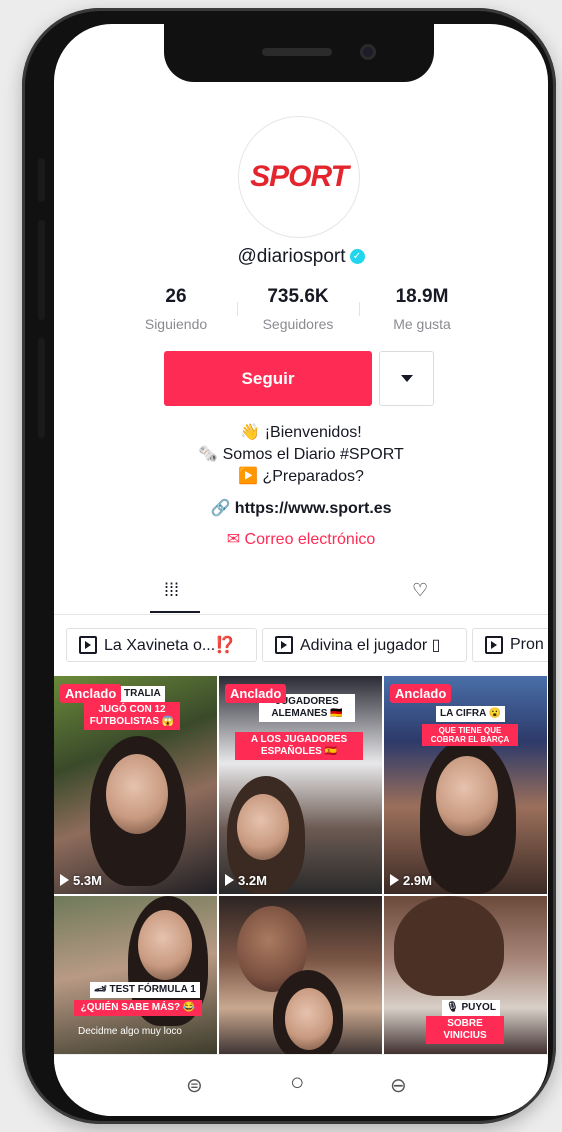  What do you see at coordinates (41, 180) in the screenshot?
I see `mute-switch` at bounding box center [41, 180].